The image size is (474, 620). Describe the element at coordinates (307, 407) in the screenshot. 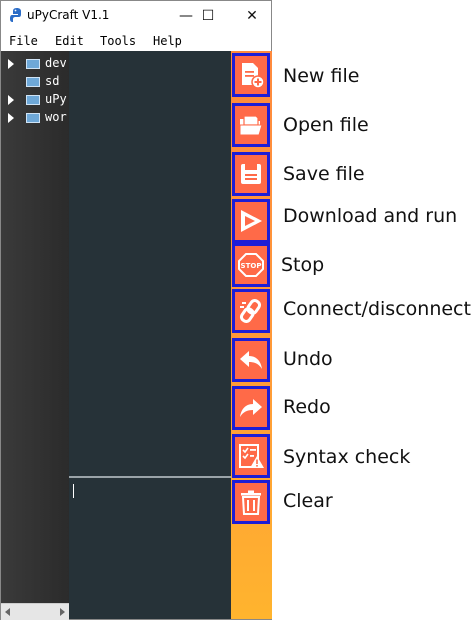

I see `callout-redo: Redo` at that location.